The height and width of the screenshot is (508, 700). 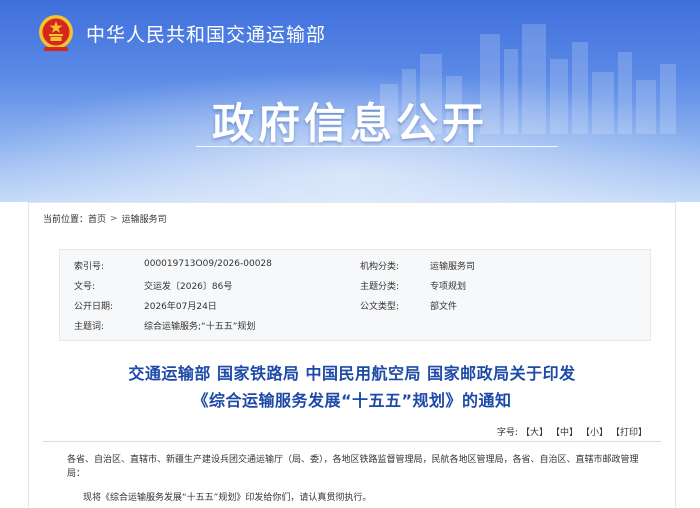 I want to click on meta-type-label: 公文类型:, so click(x=380, y=307).